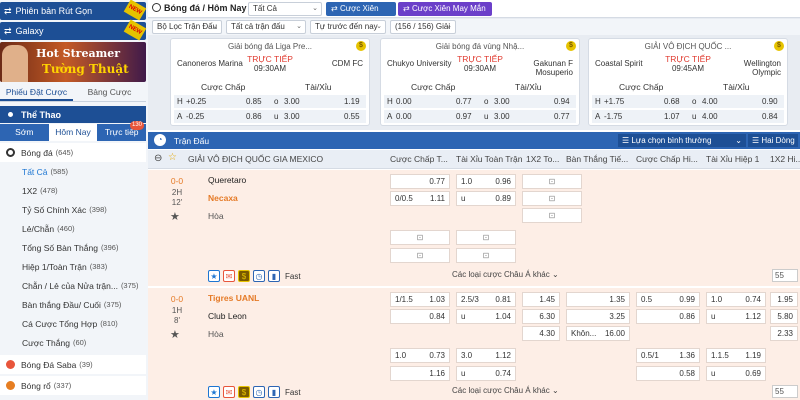  Describe the element at coordinates (541, 333) in the screenshot. I see `odds-cell: 4.30` at that location.